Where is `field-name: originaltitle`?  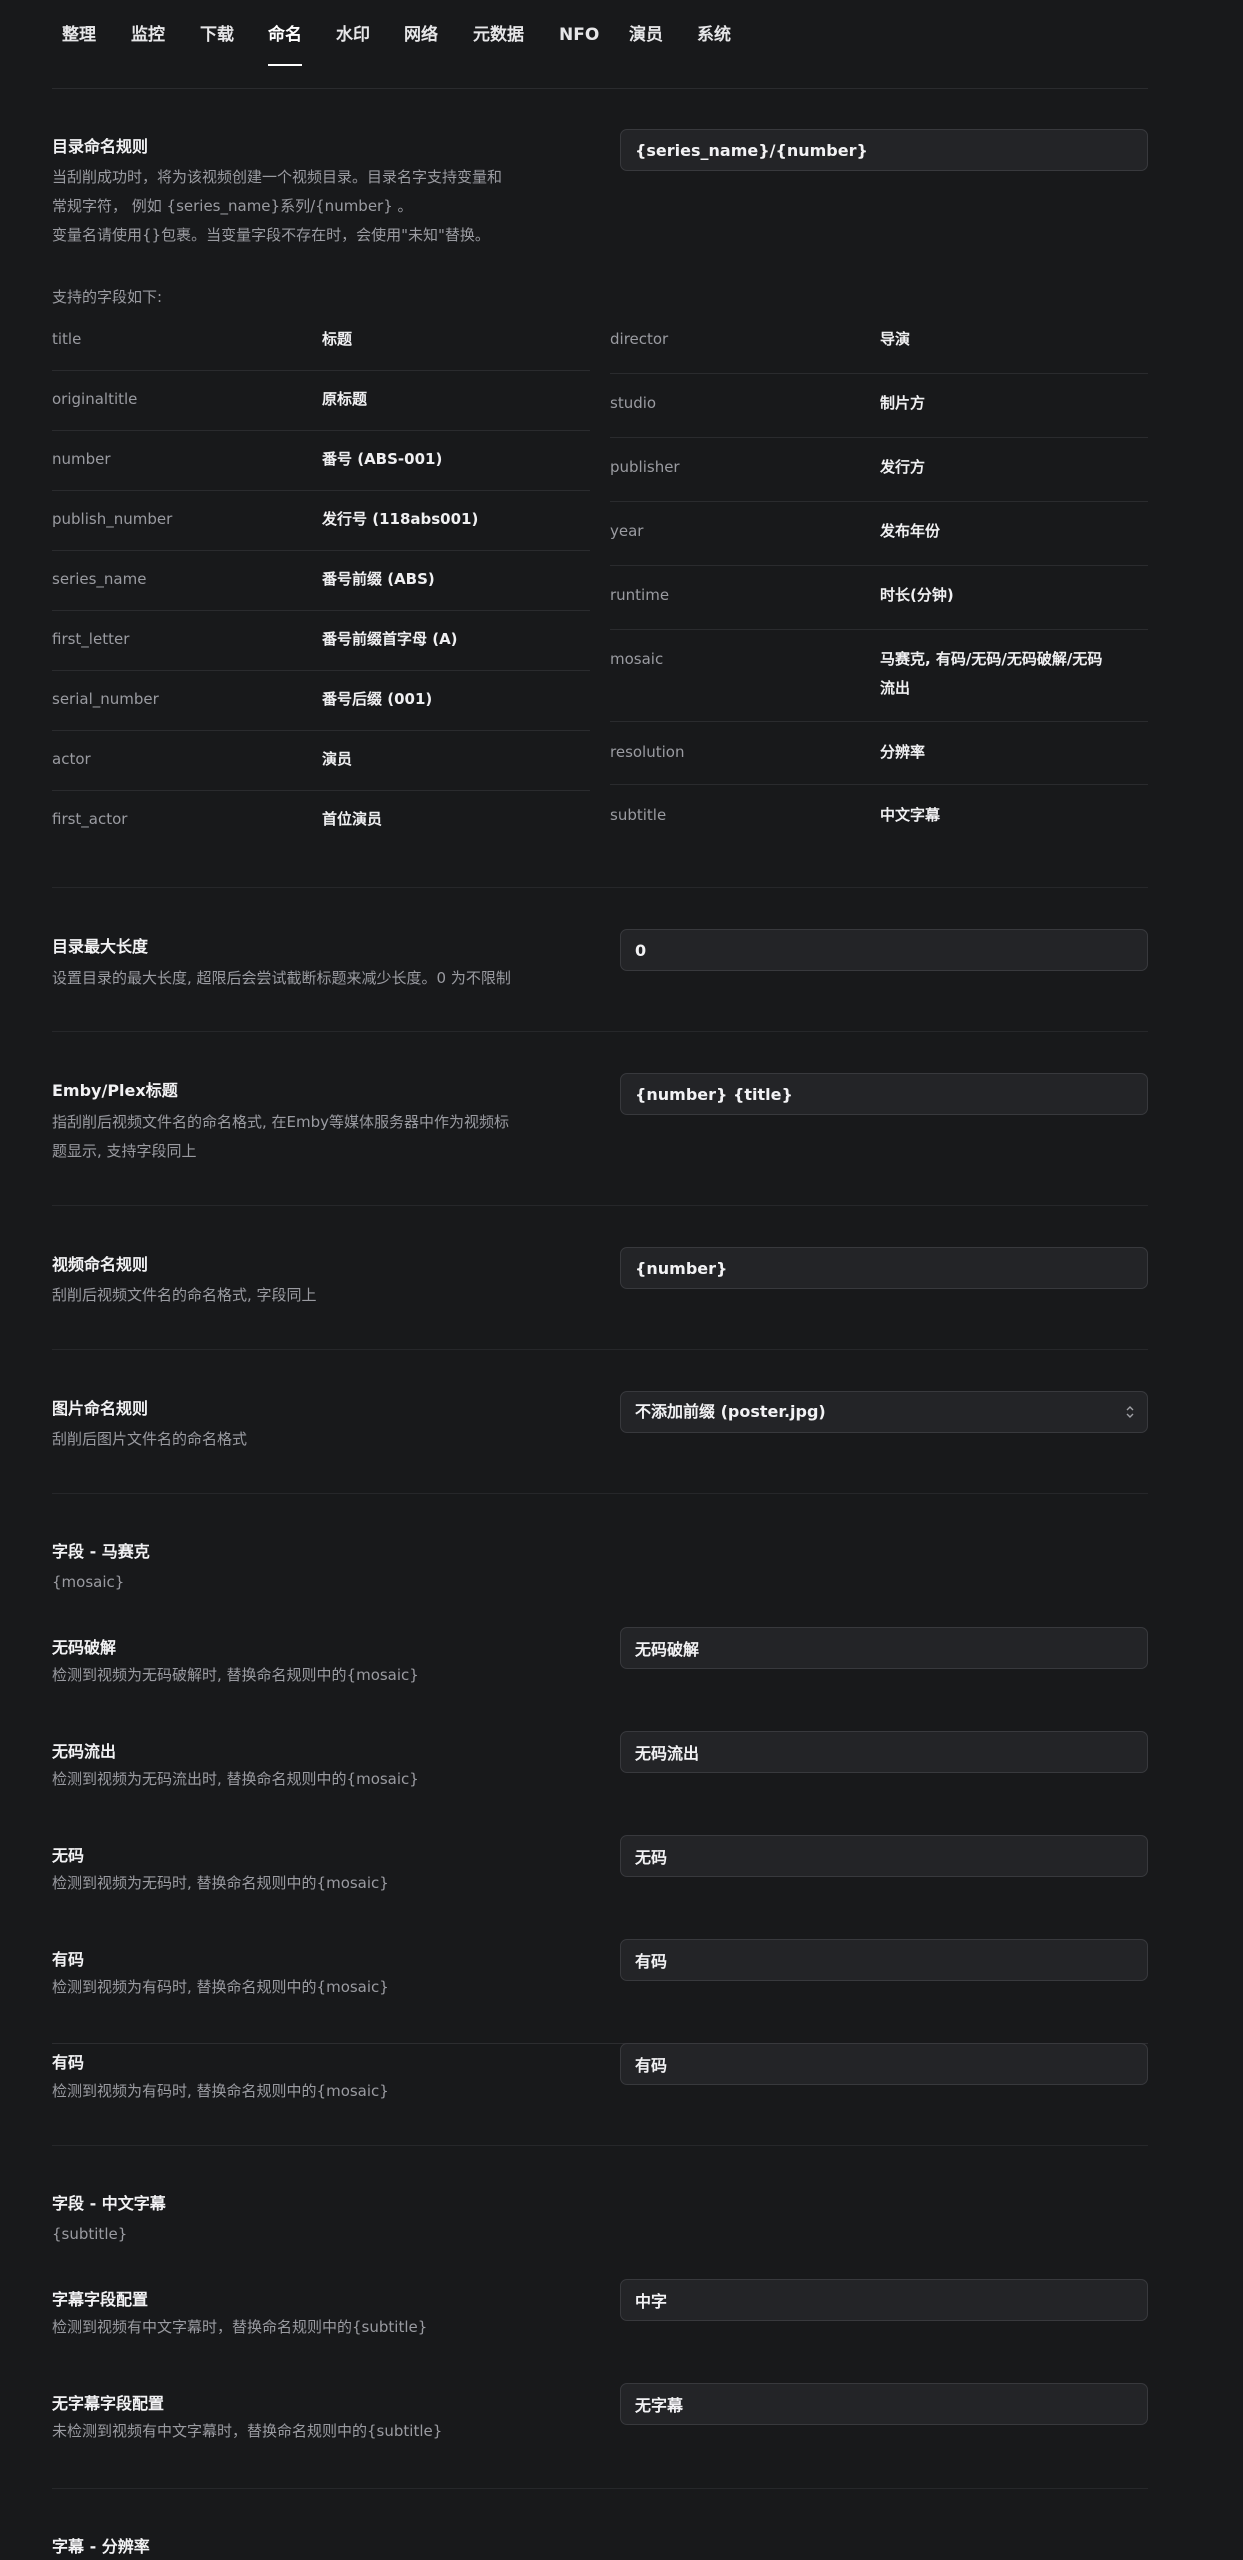
field-name: originaltitle is located at coordinates (95, 399).